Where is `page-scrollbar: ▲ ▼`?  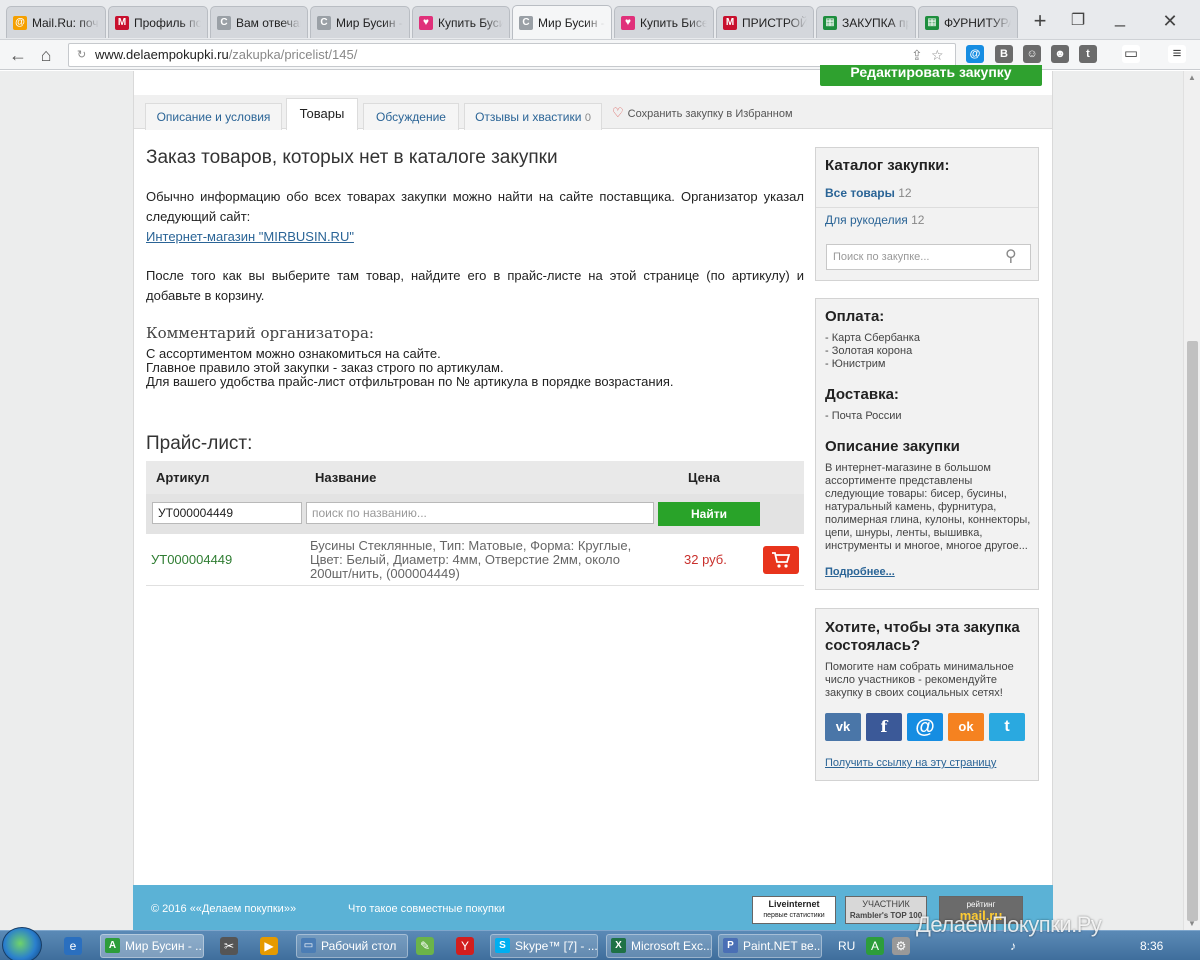 page-scrollbar: ▲ ▼ is located at coordinates (1191, 500).